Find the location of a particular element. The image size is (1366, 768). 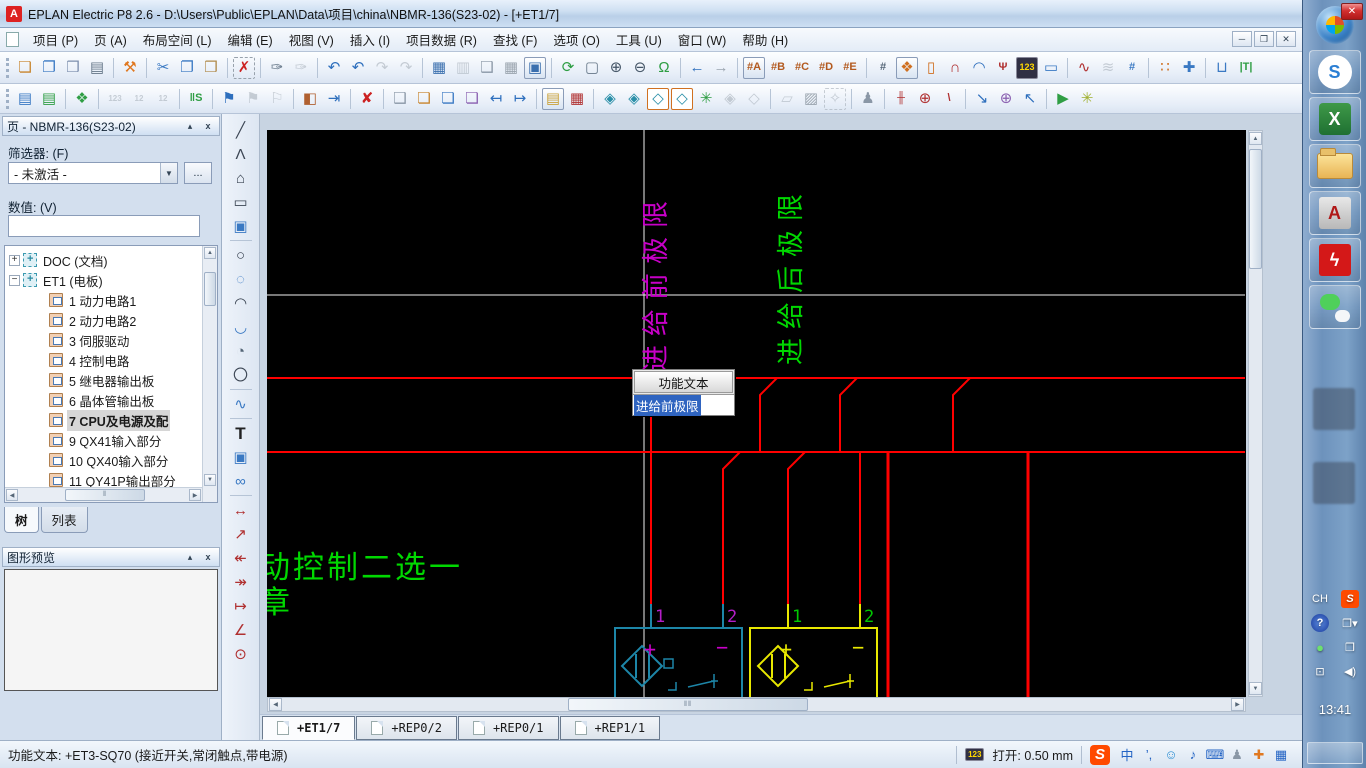

grid-toggle-icon: # is located at coordinates (883, 68).